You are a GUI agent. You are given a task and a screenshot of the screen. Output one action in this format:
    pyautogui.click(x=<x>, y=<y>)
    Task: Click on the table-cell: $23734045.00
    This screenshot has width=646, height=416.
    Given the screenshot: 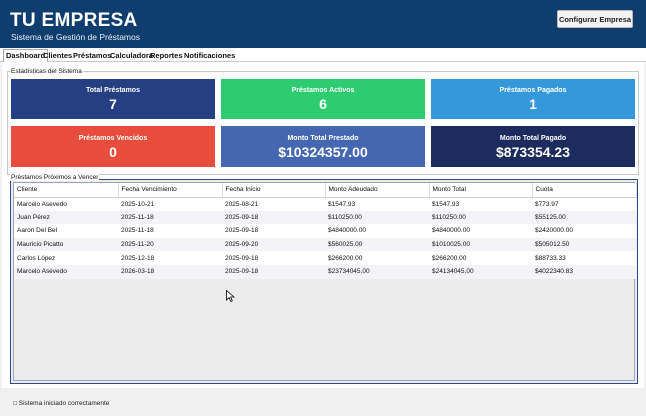 What is the action you would take?
    pyautogui.click(x=377, y=271)
    